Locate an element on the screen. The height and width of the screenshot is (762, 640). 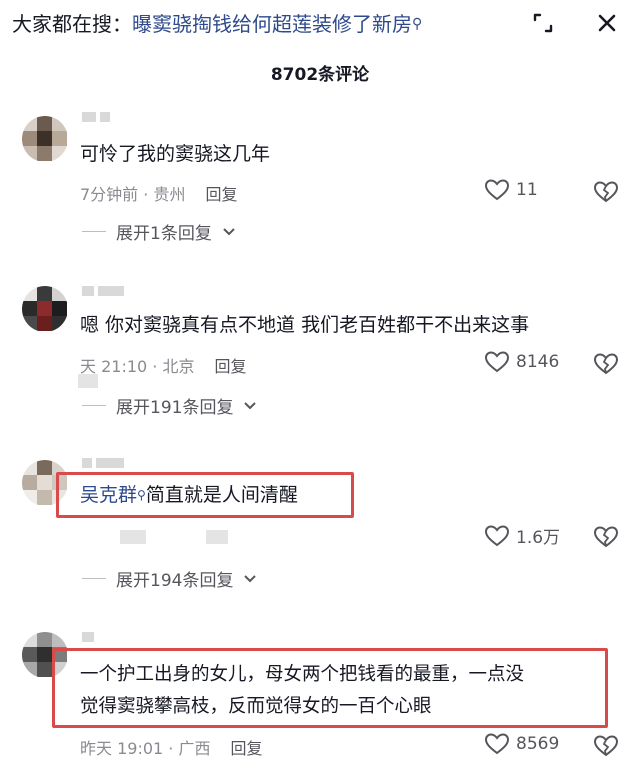
like-button: 8569 is located at coordinates (521, 744).